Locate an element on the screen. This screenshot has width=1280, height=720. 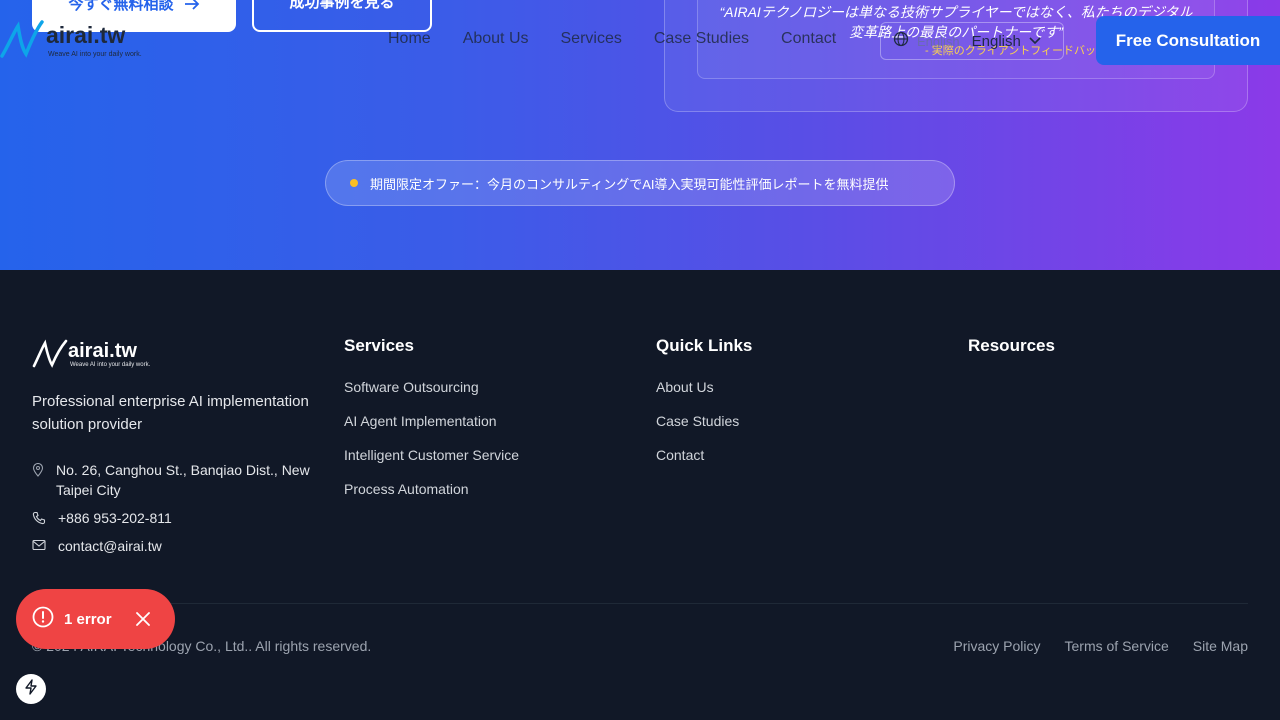
legal-links: Privacy Policy Terms of Service Site Map is located at coordinates (1100, 646).